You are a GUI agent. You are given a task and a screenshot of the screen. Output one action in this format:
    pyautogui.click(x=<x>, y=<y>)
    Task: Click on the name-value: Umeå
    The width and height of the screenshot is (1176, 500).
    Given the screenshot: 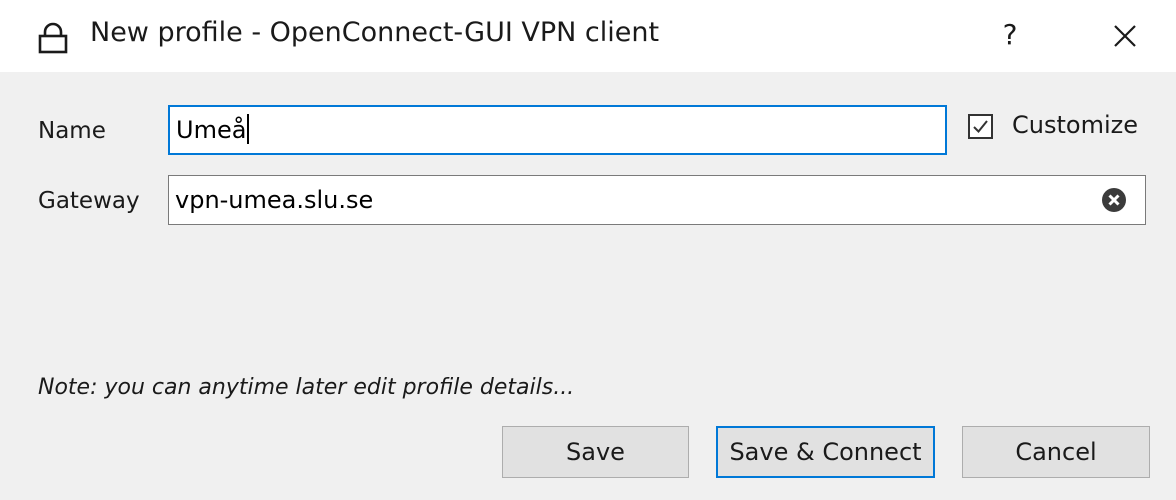 What is the action you would take?
    pyautogui.click(x=211, y=130)
    